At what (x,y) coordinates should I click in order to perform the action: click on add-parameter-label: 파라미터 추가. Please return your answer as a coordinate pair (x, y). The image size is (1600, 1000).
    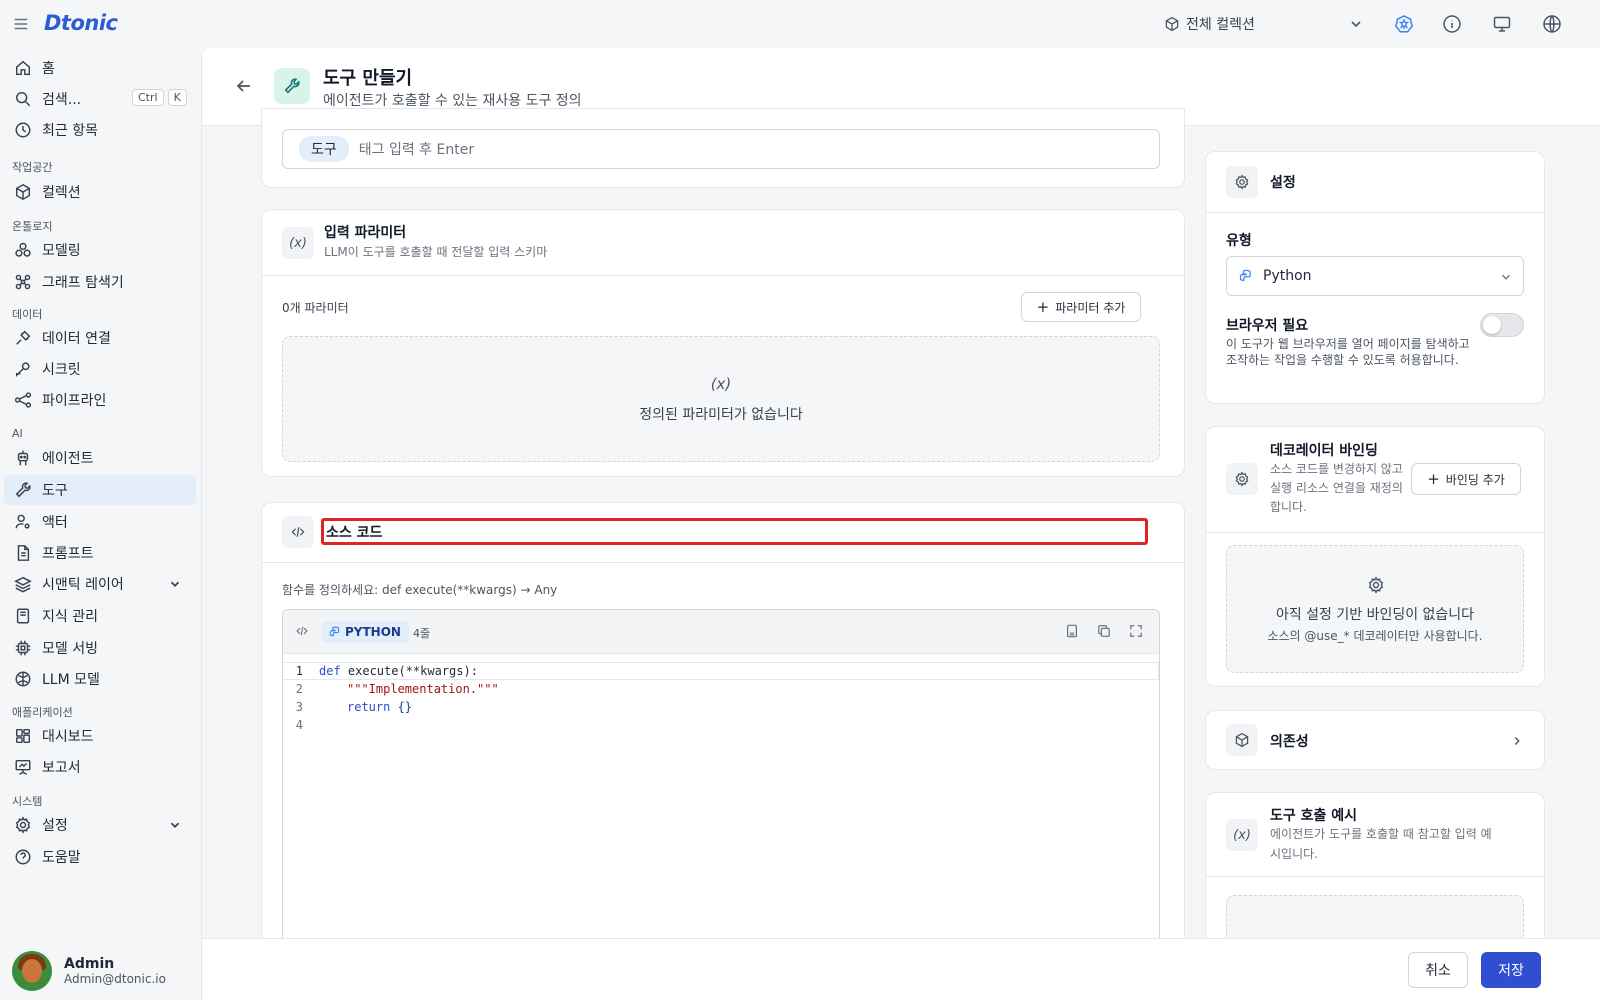
    Looking at the image, I should click on (1090, 307).